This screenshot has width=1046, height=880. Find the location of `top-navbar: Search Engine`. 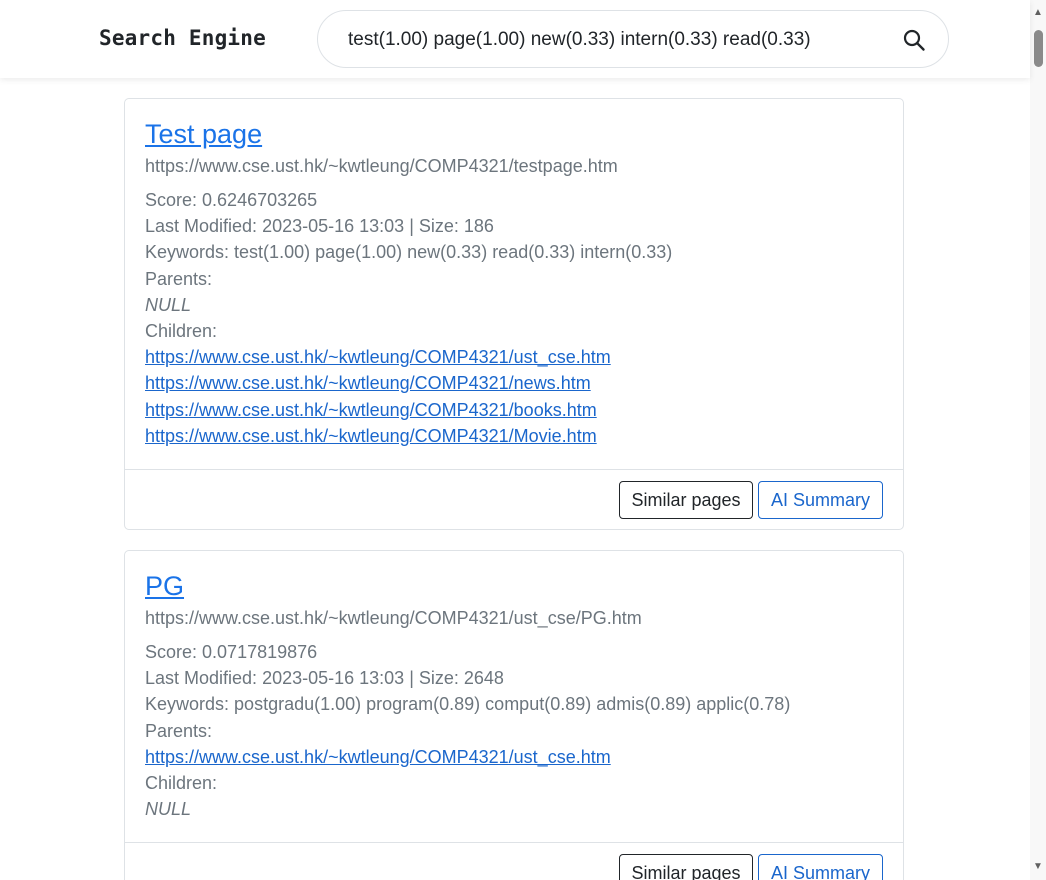

top-navbar: Search Engine is located at coordinates (515, 39).